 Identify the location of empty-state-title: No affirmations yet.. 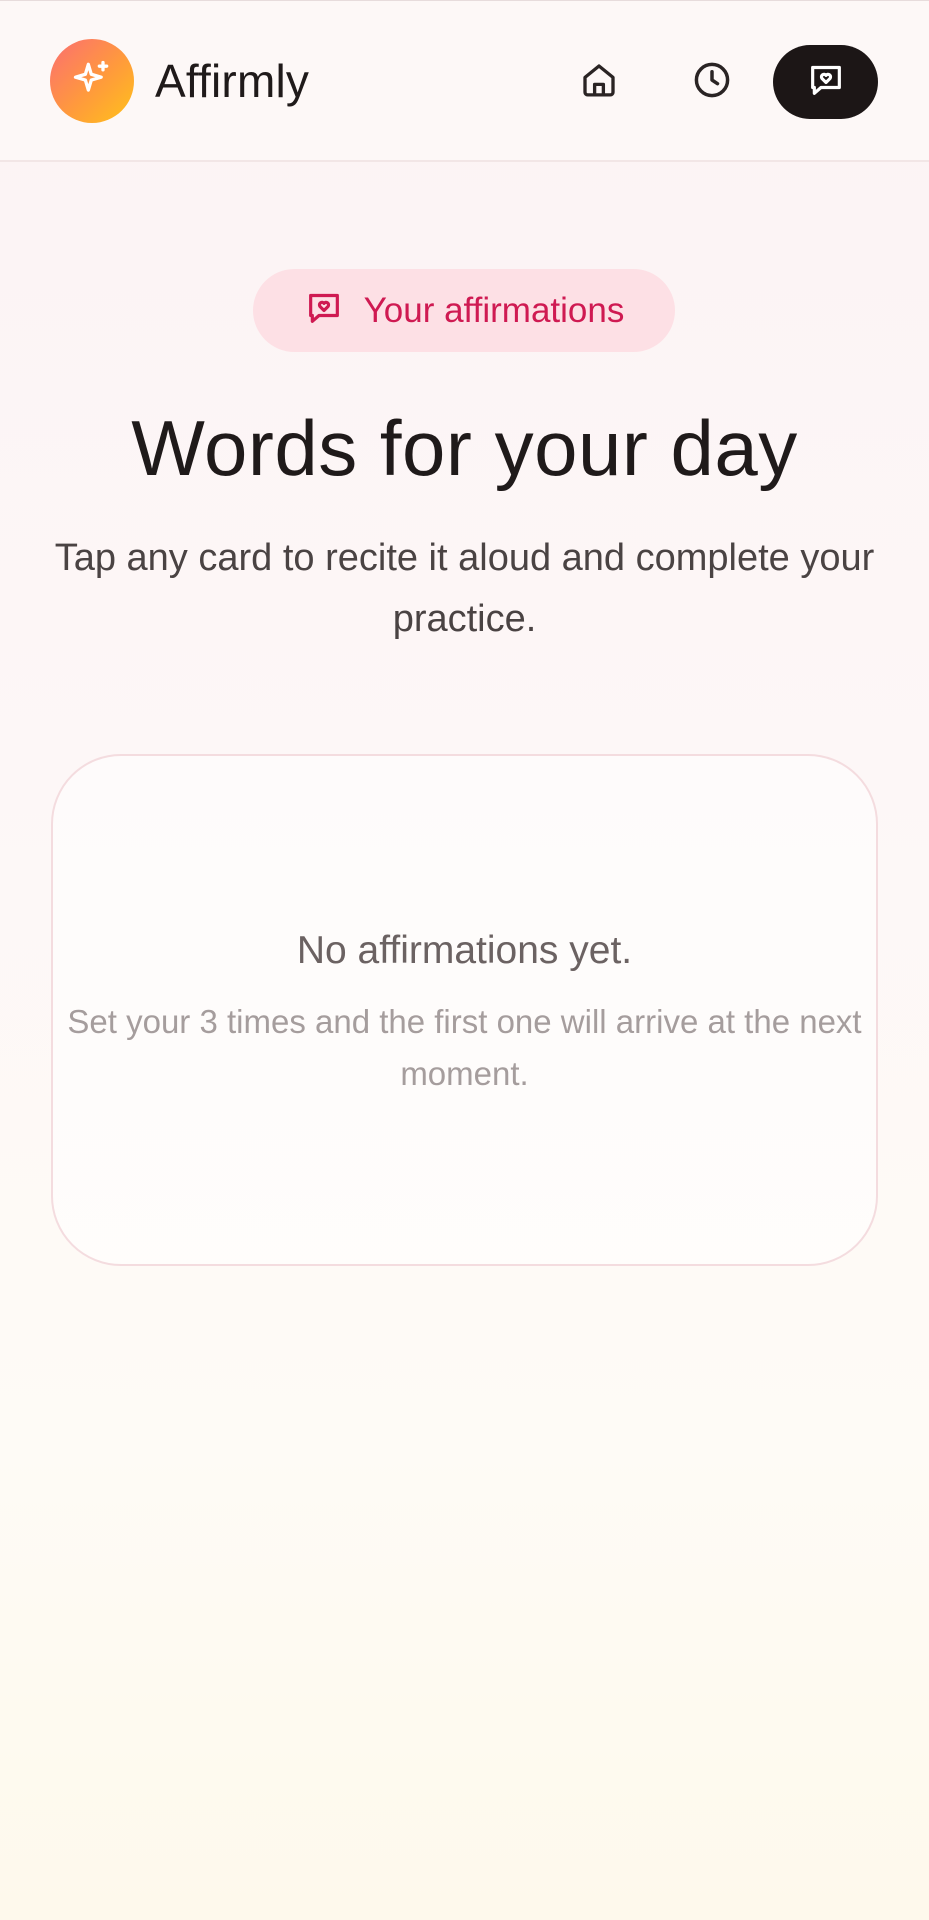
(464, 950).